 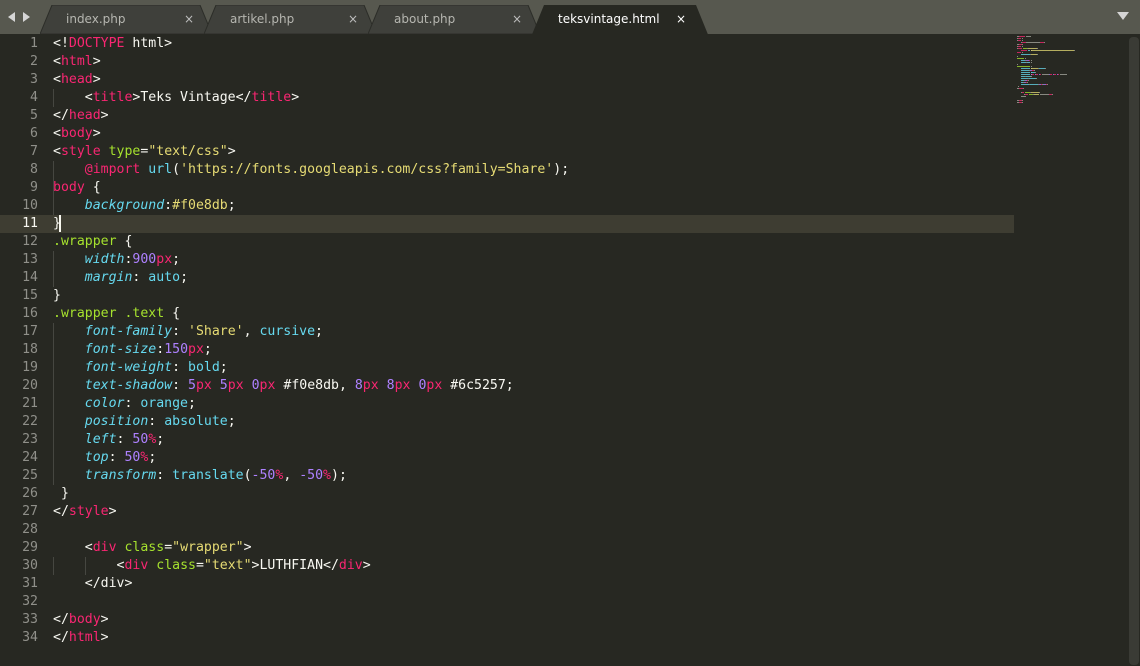 What do you see at coordinates (30, 241) in the screenshot?
I see `line-number: 12` at bounding box center [30, 241].